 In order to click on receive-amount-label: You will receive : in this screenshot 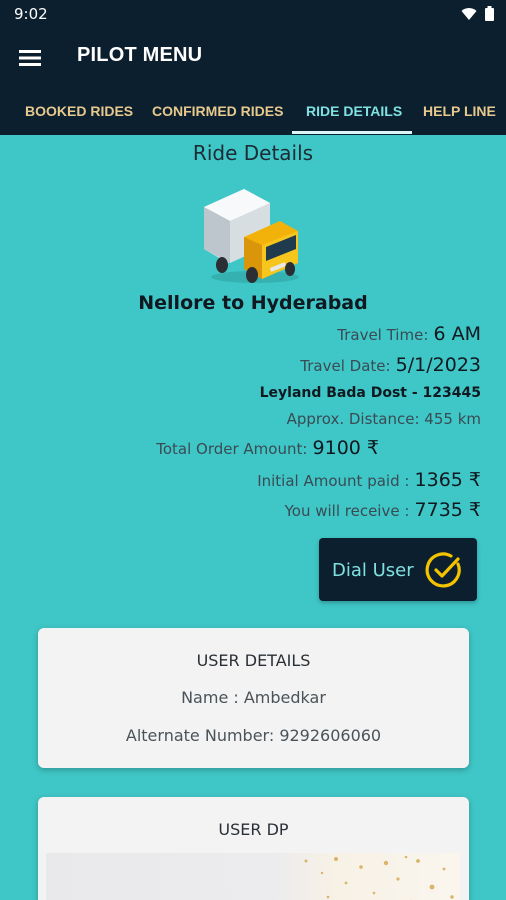, I will do `click(347, 511)`.